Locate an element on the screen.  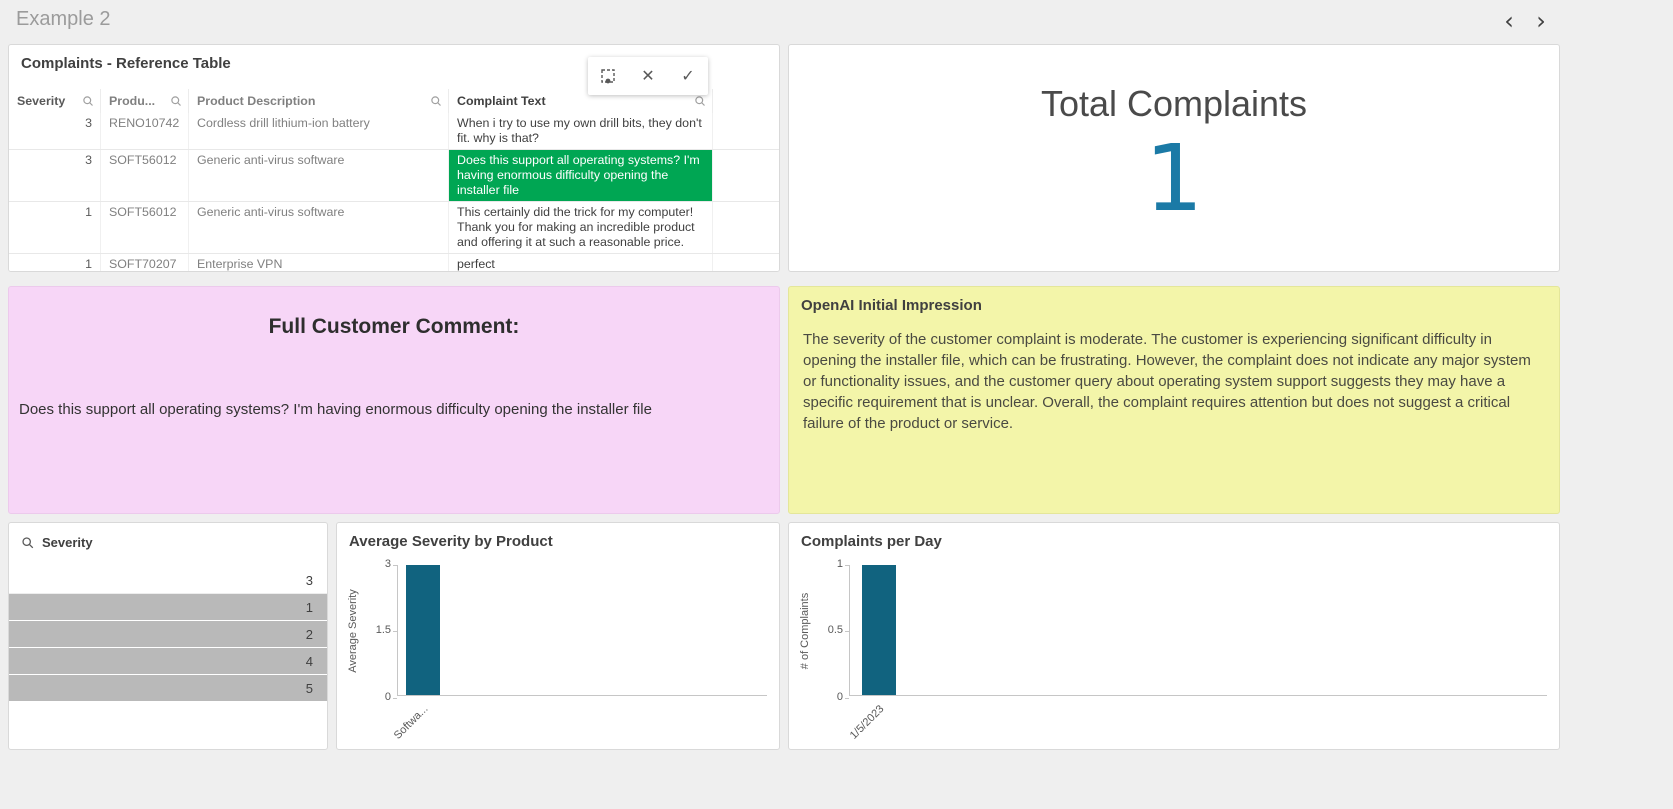
table-row: 1 SOFT70207 Enterprise VPN perfect is located at coordinates (394, 262).